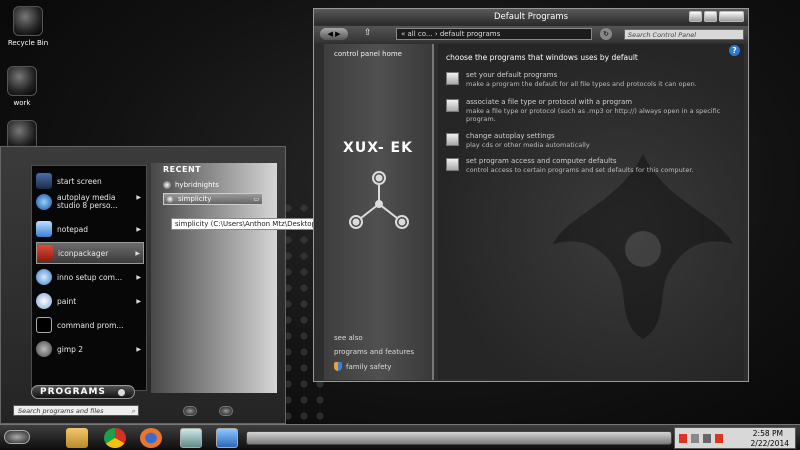 This screenshot has height=450, width=800. I want to click on task-link: set your default programs, so click(511, 75).